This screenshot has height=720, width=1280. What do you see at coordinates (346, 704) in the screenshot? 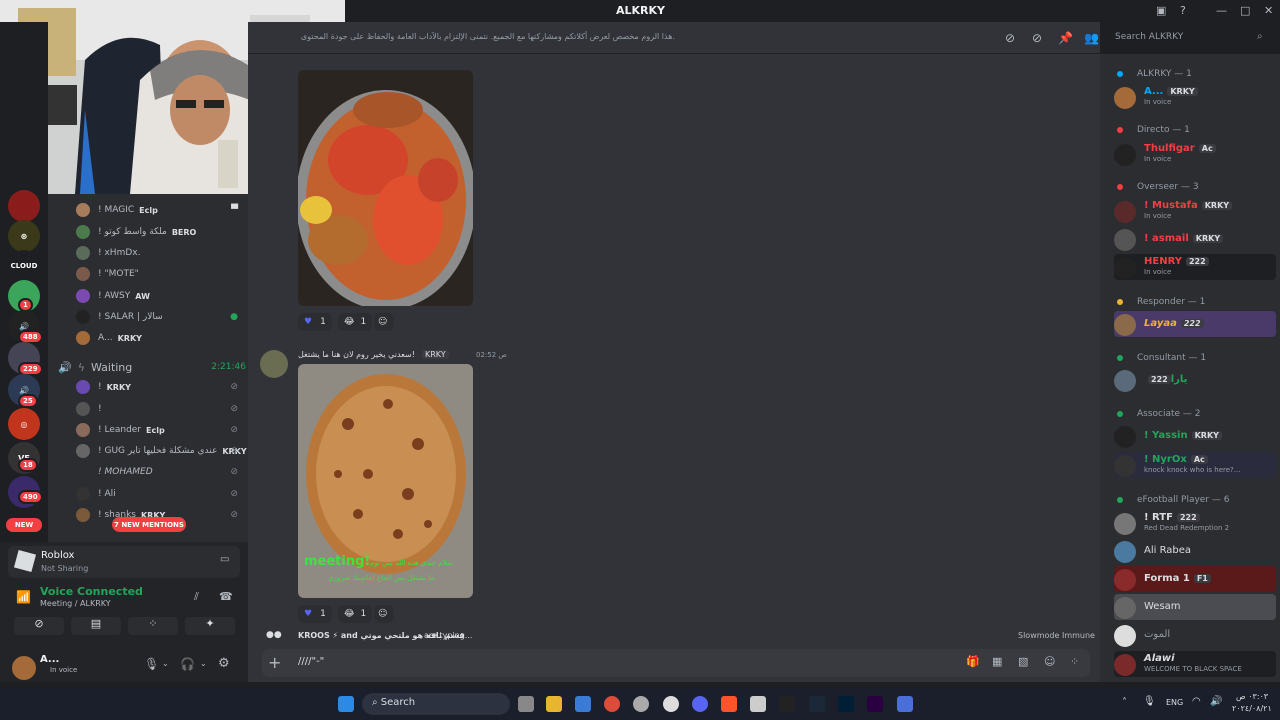
I see `start-icon` at bounding box center [346, 704].